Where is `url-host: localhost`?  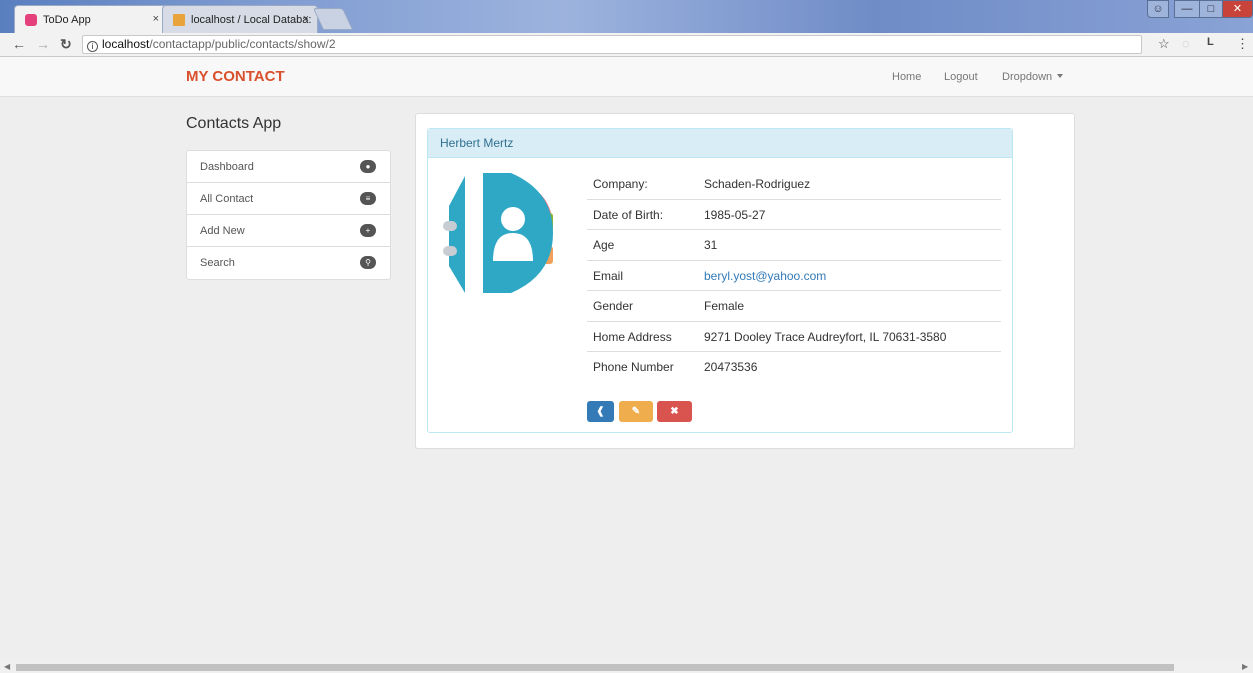
url-host: localhost is located at coordinates (126, 44).